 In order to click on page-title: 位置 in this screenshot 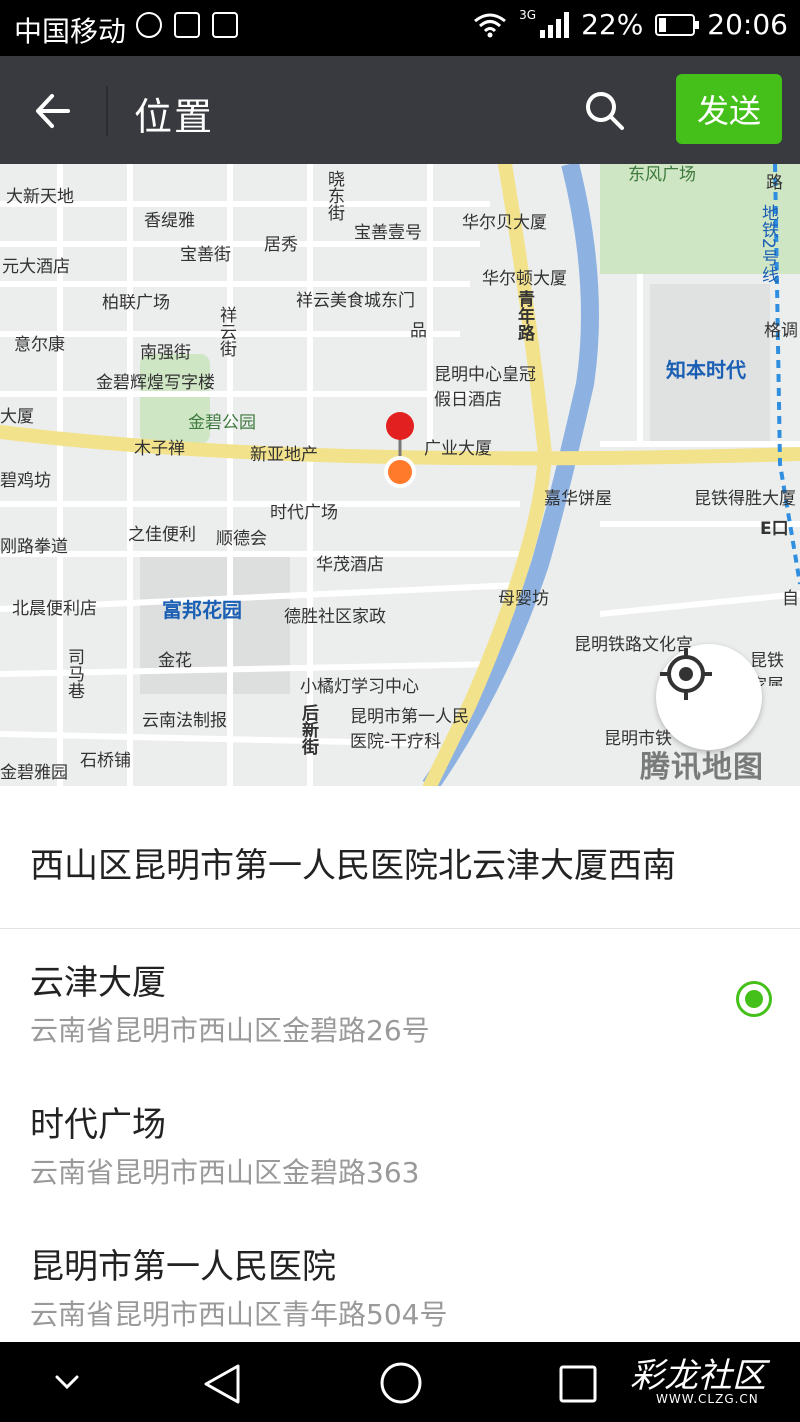, I will do `click(174, 117)`.